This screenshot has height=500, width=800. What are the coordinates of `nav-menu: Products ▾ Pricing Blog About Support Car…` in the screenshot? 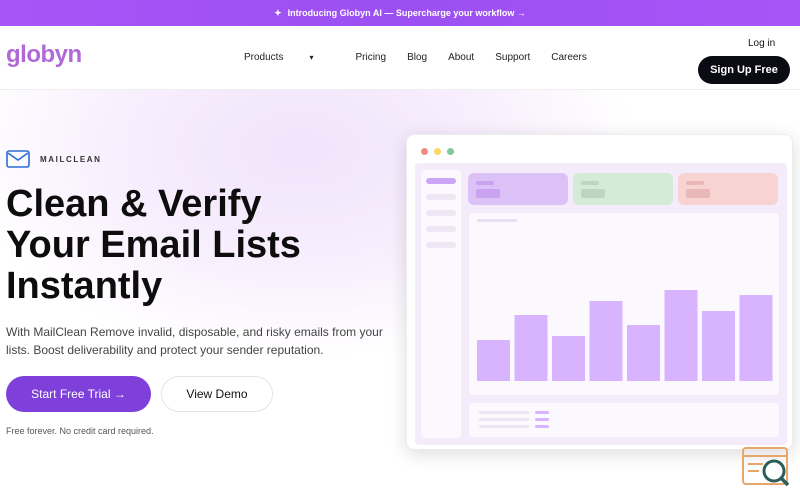 It's located at (426, 57).